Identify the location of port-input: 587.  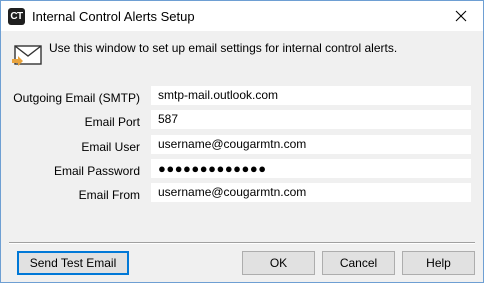
(311, 119).